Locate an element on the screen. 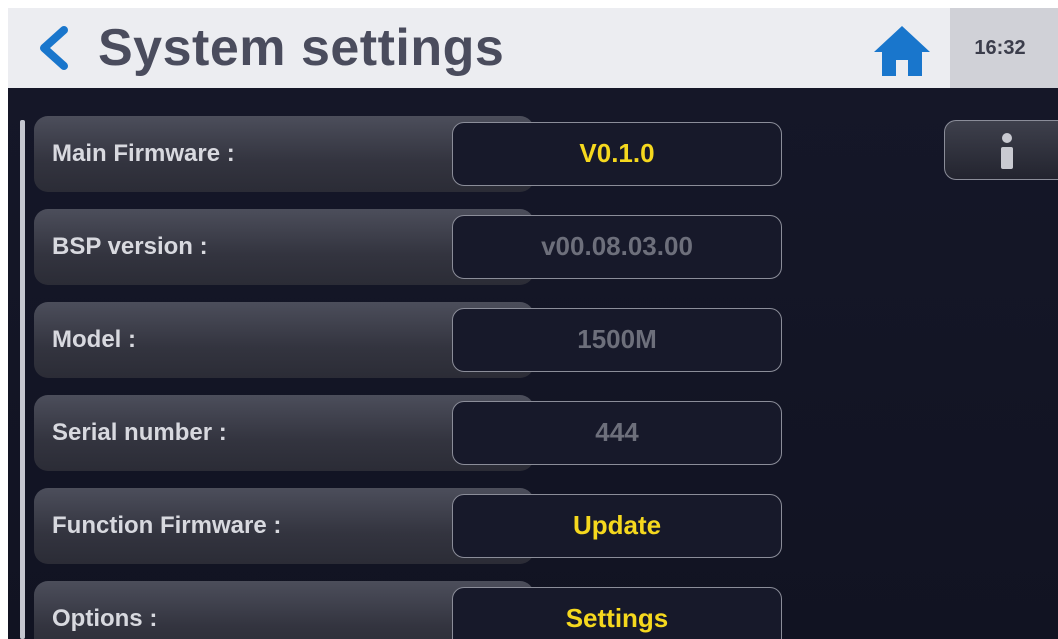 The width and height of the screenshot is (1058, 639). settings-button: Settings is located at coordinates (617, 613).